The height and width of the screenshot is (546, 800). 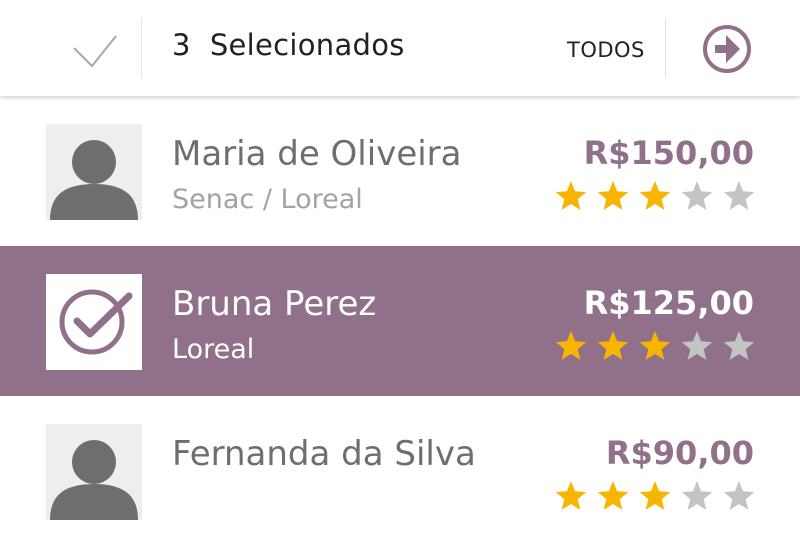 I want to click on price-label: R$90,00, so click(x=679, y=453).